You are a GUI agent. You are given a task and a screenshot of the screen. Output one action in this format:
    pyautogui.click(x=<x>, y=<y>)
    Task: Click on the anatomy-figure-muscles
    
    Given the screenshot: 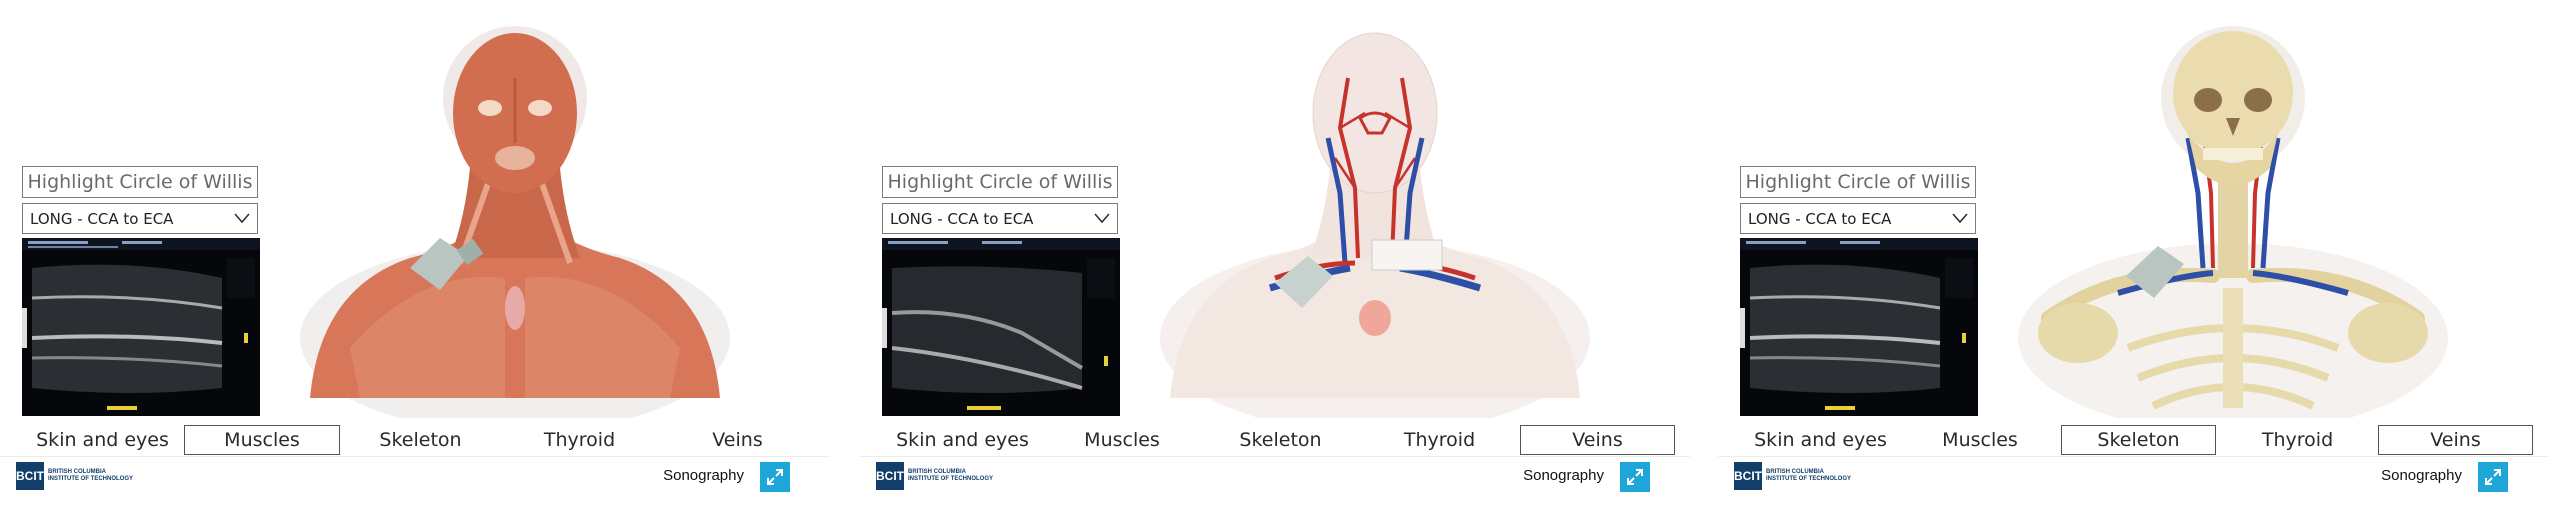 What is the action you would take?
    pyautogui.click(x=515, y=225)
    